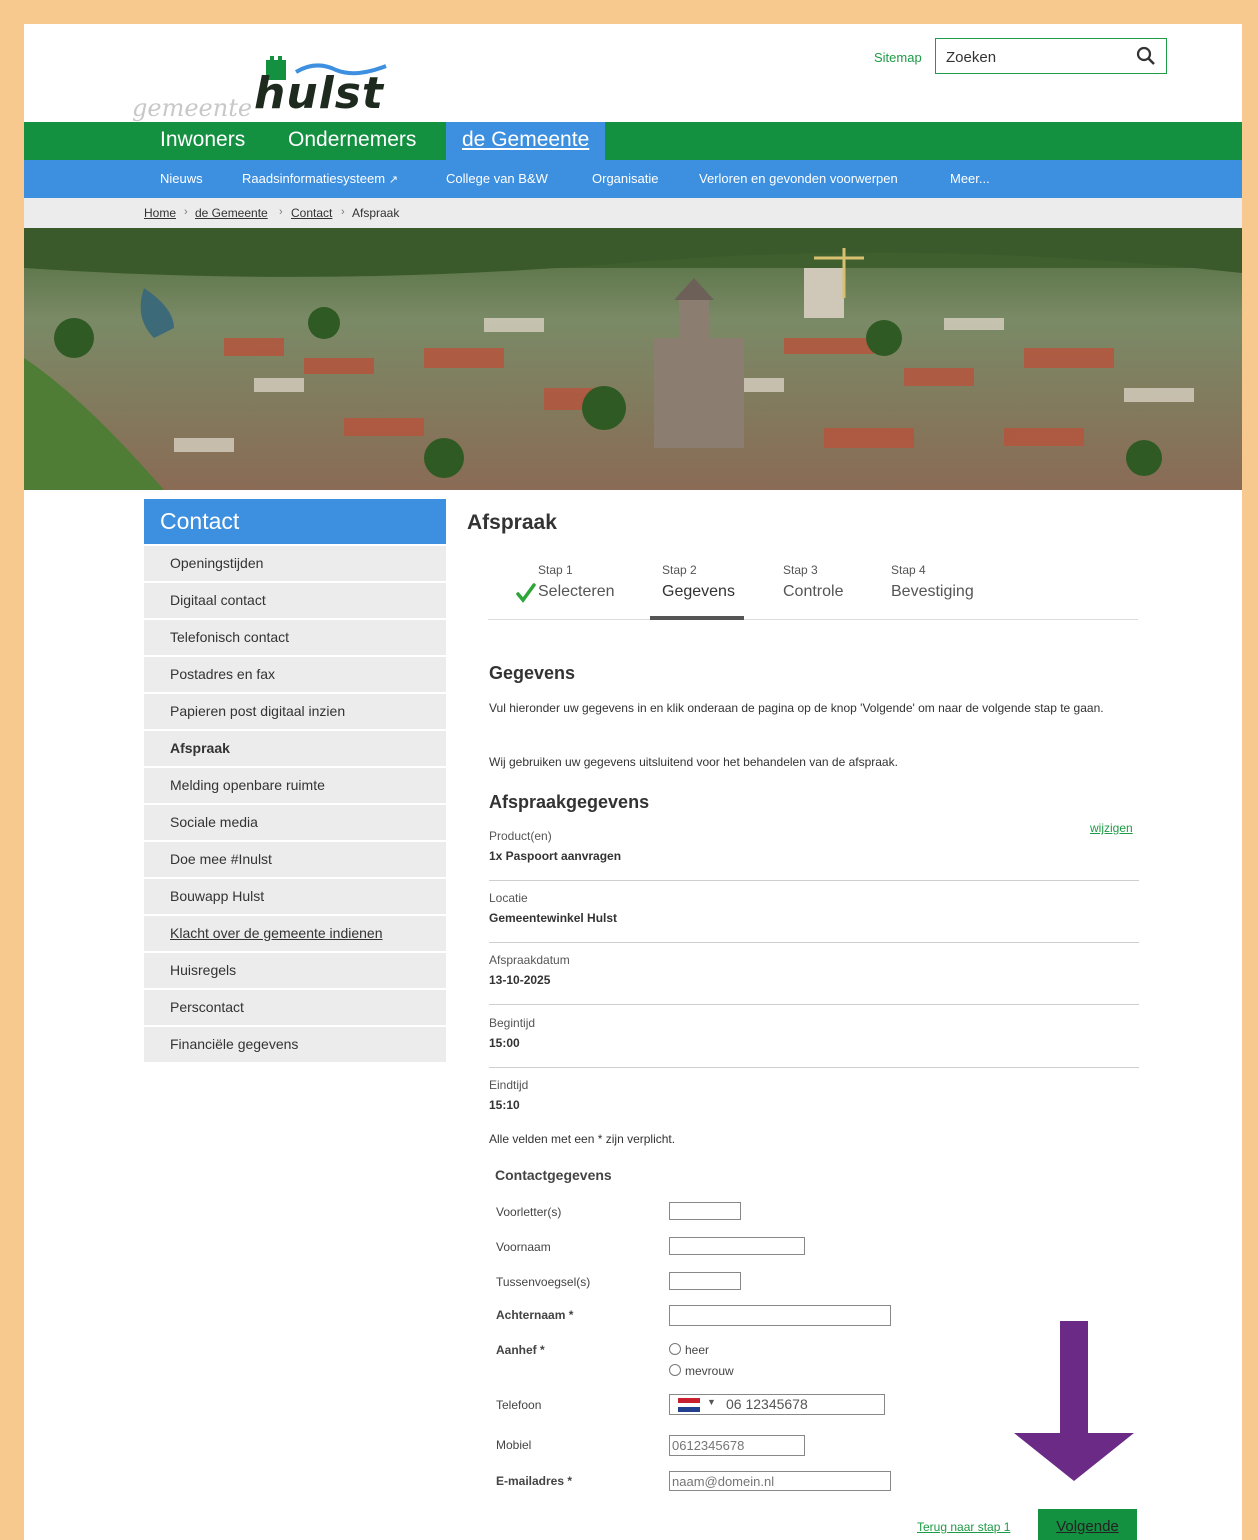  I want to click on sidebar-item-perscontact: Perscontact, so click(295, 1007).